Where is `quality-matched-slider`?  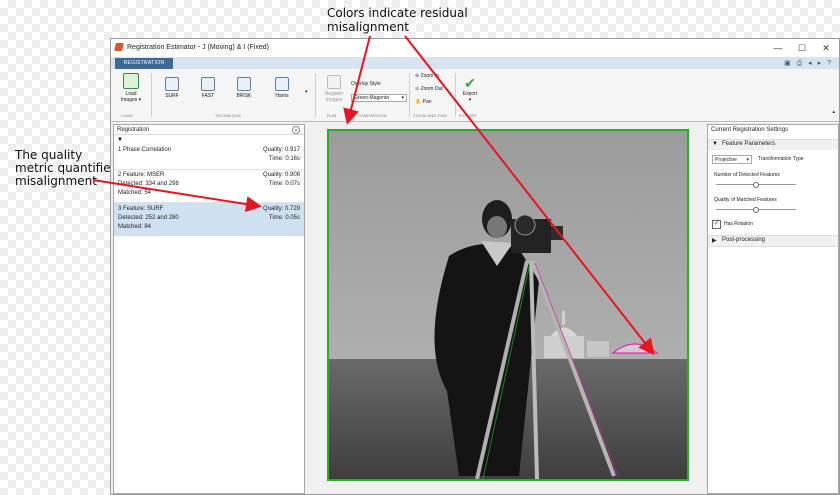 quality-matched-slider is located at coordinates (756, 210).